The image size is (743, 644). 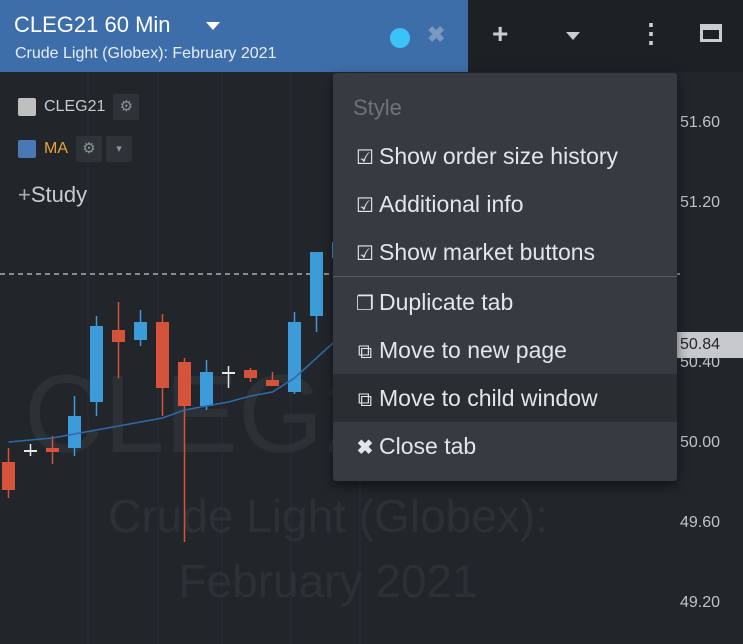 I want to click on legend-symbol-row: CLEG21 ⚙, so click(x=79, y=107).